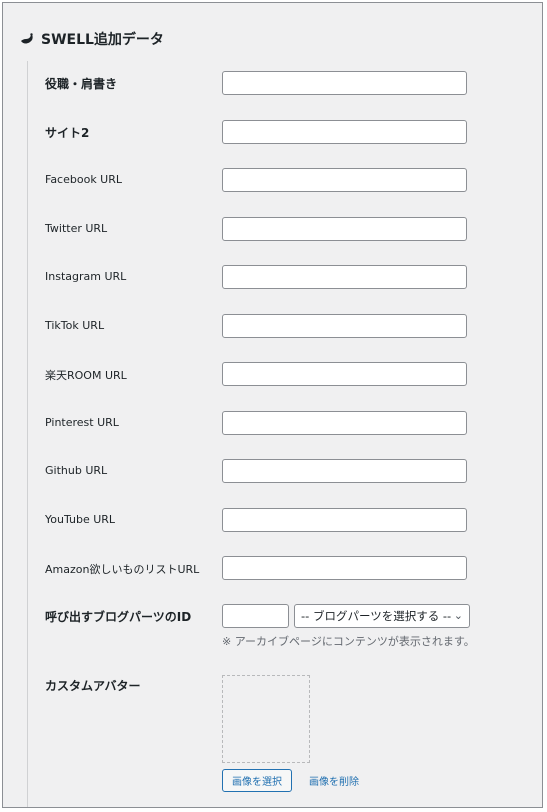 Image resolution: width=547 pixels, height=812 pixels. I want to click on field-label: 呼び出すブログパーツのID, so click(118, 617).